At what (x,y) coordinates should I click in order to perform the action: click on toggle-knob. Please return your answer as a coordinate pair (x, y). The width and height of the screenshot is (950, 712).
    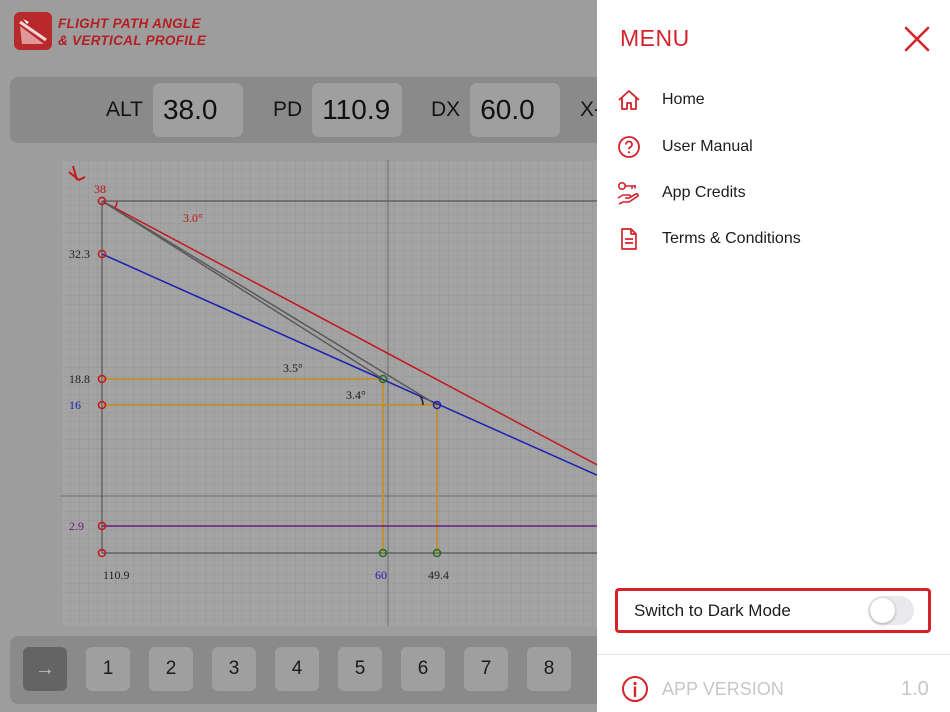
    Looking at the image, I should click on (882, 610).